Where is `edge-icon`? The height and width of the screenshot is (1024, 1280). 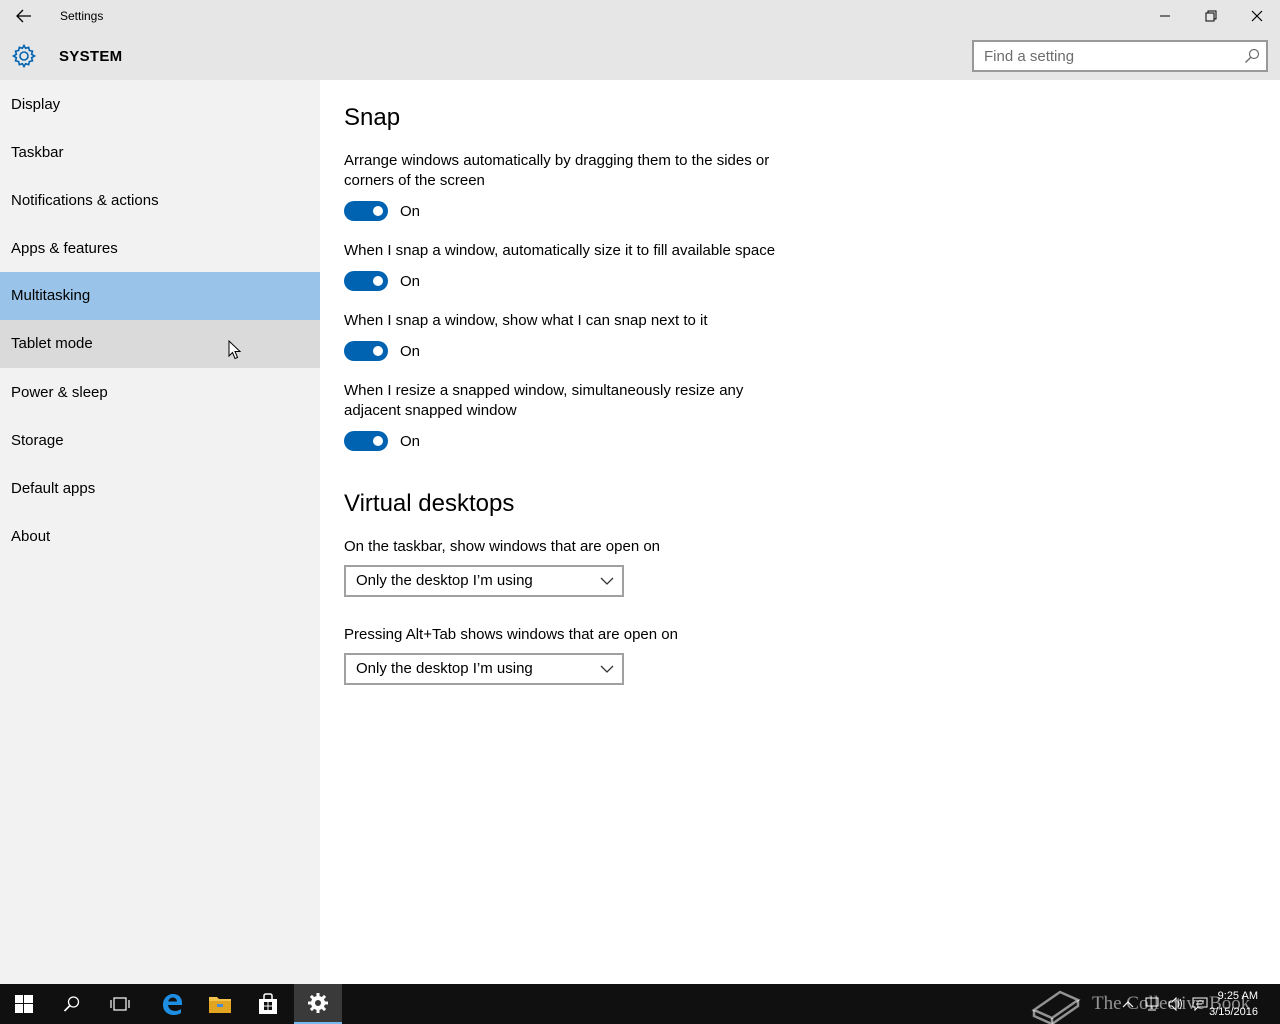
edge-icon is located at coordinates (172, 1004).